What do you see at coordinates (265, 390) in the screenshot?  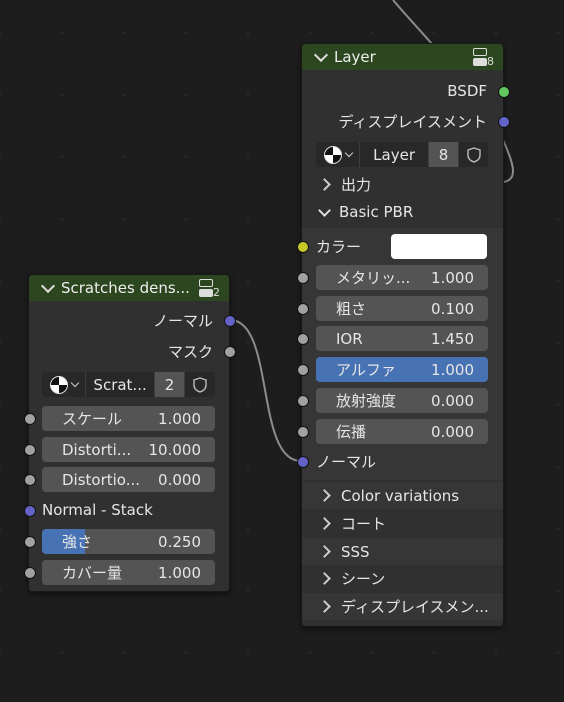 I see `link-normal` at bounding box center [265, 390].